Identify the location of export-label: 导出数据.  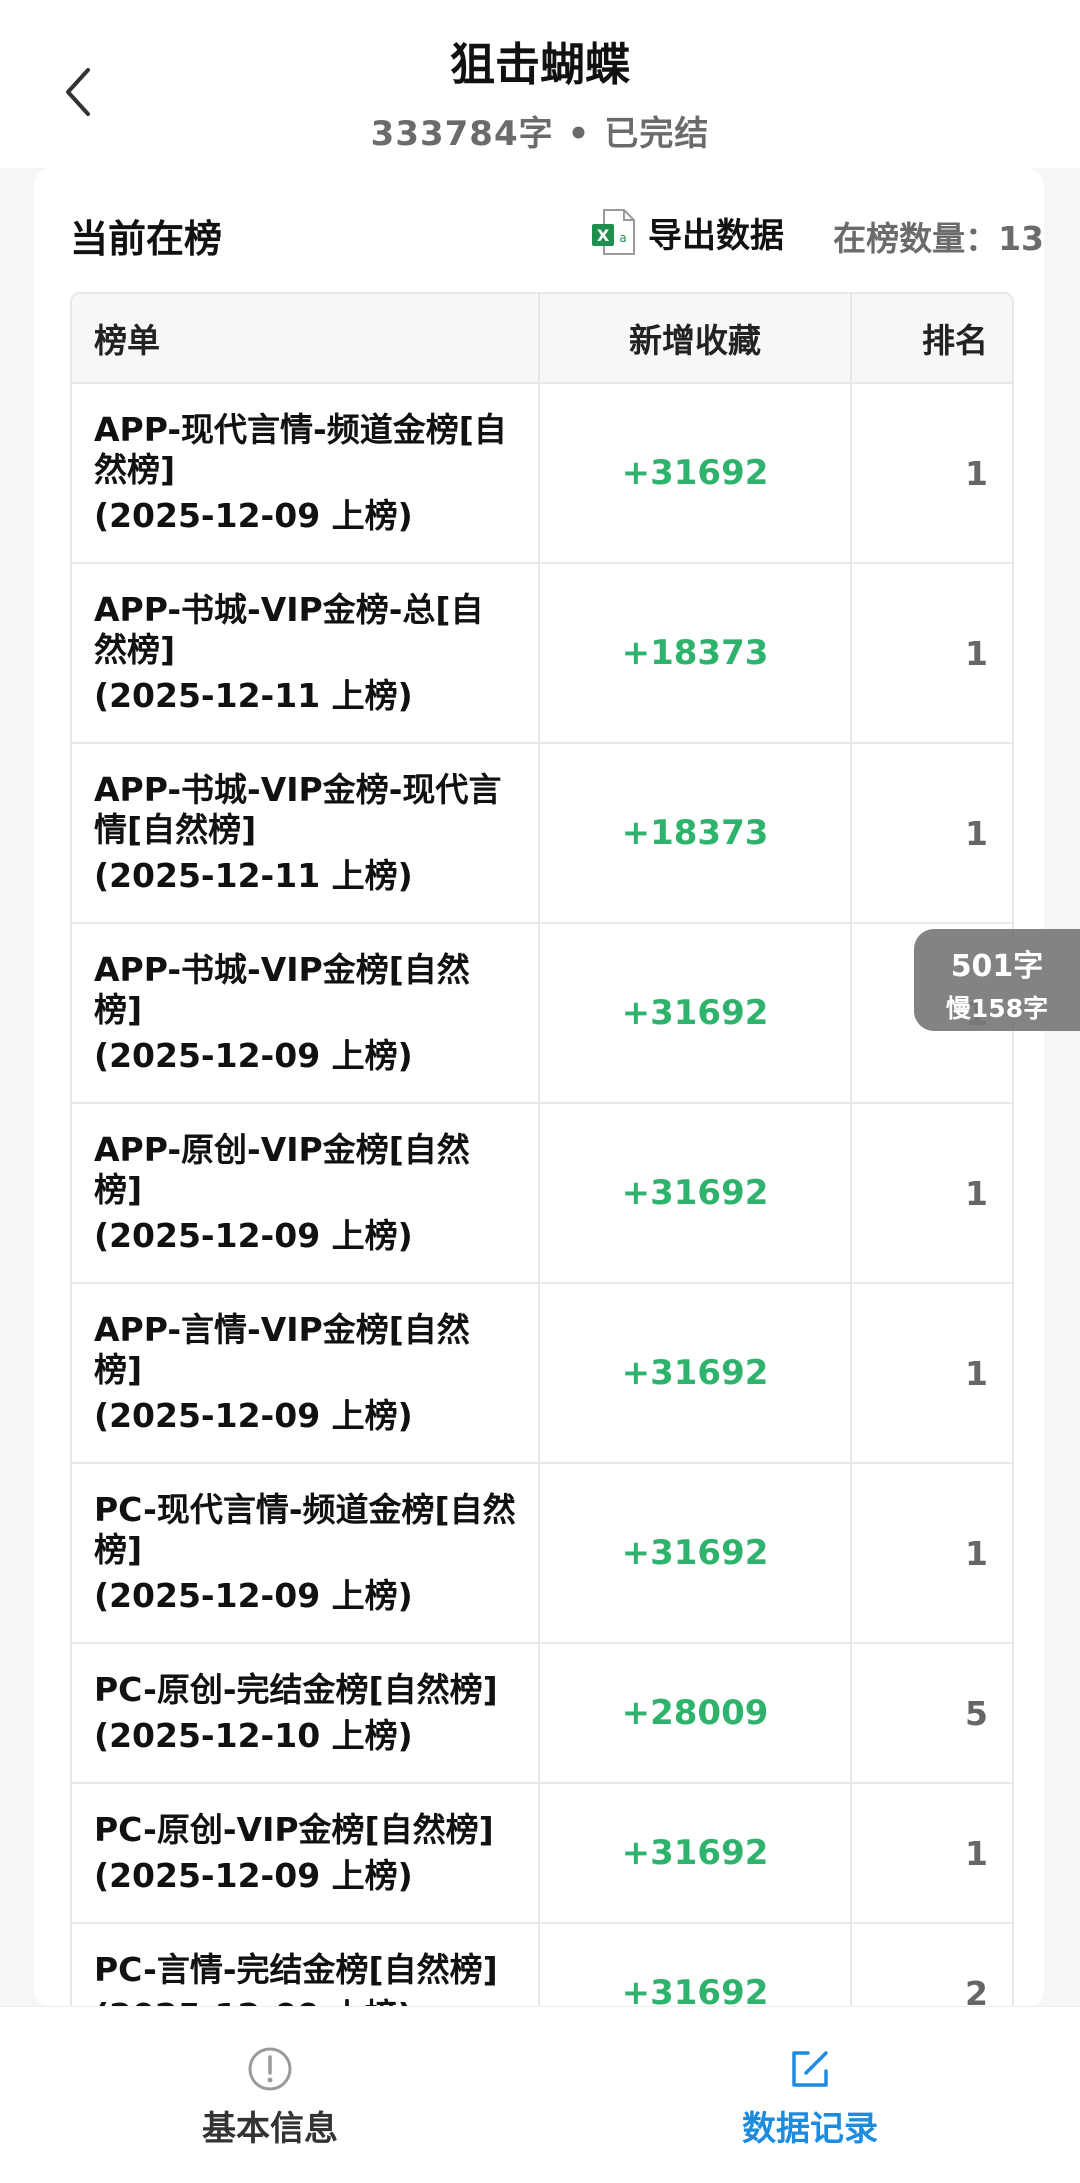
(716, 235).